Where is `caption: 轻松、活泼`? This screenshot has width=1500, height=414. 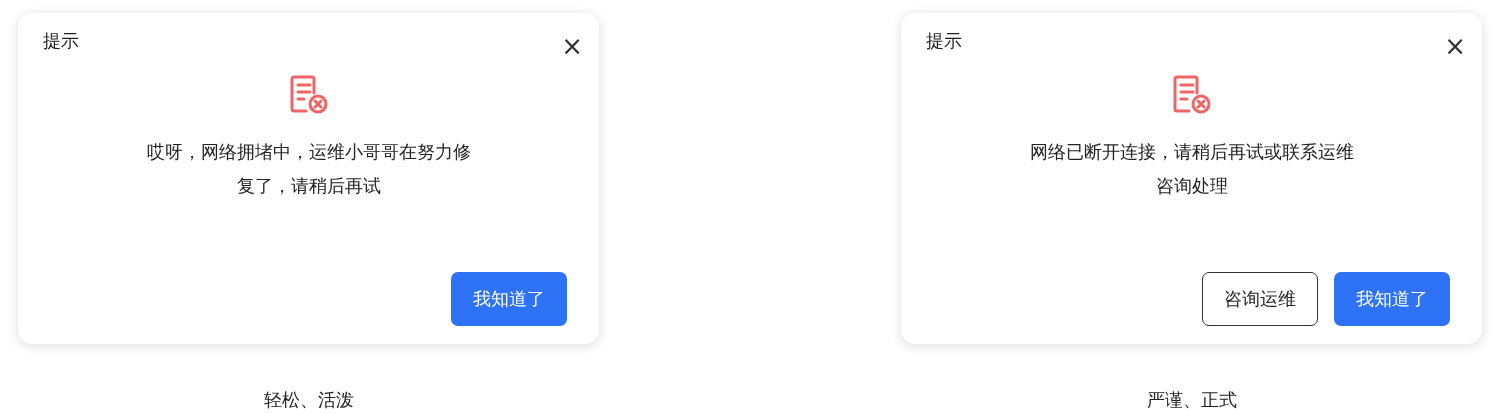 caption: 轻松、活泼 is located at coordinates (308, 400).